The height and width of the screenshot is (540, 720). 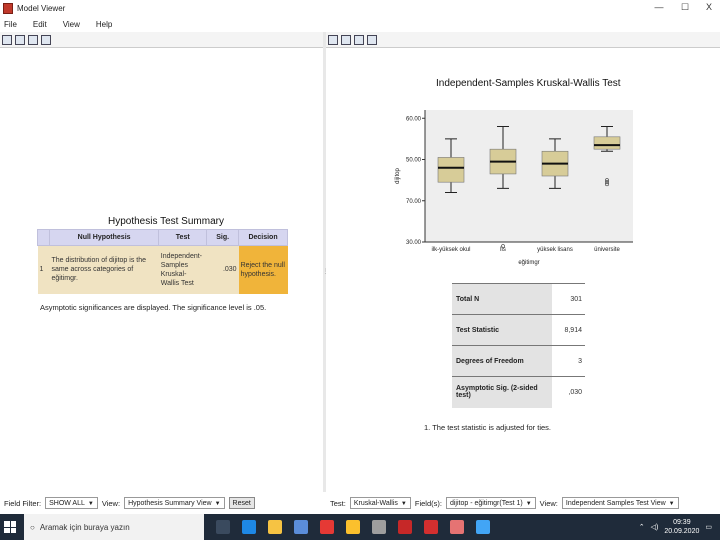 I want to click on stat-value: 8,914, so click(x=568, y=330).